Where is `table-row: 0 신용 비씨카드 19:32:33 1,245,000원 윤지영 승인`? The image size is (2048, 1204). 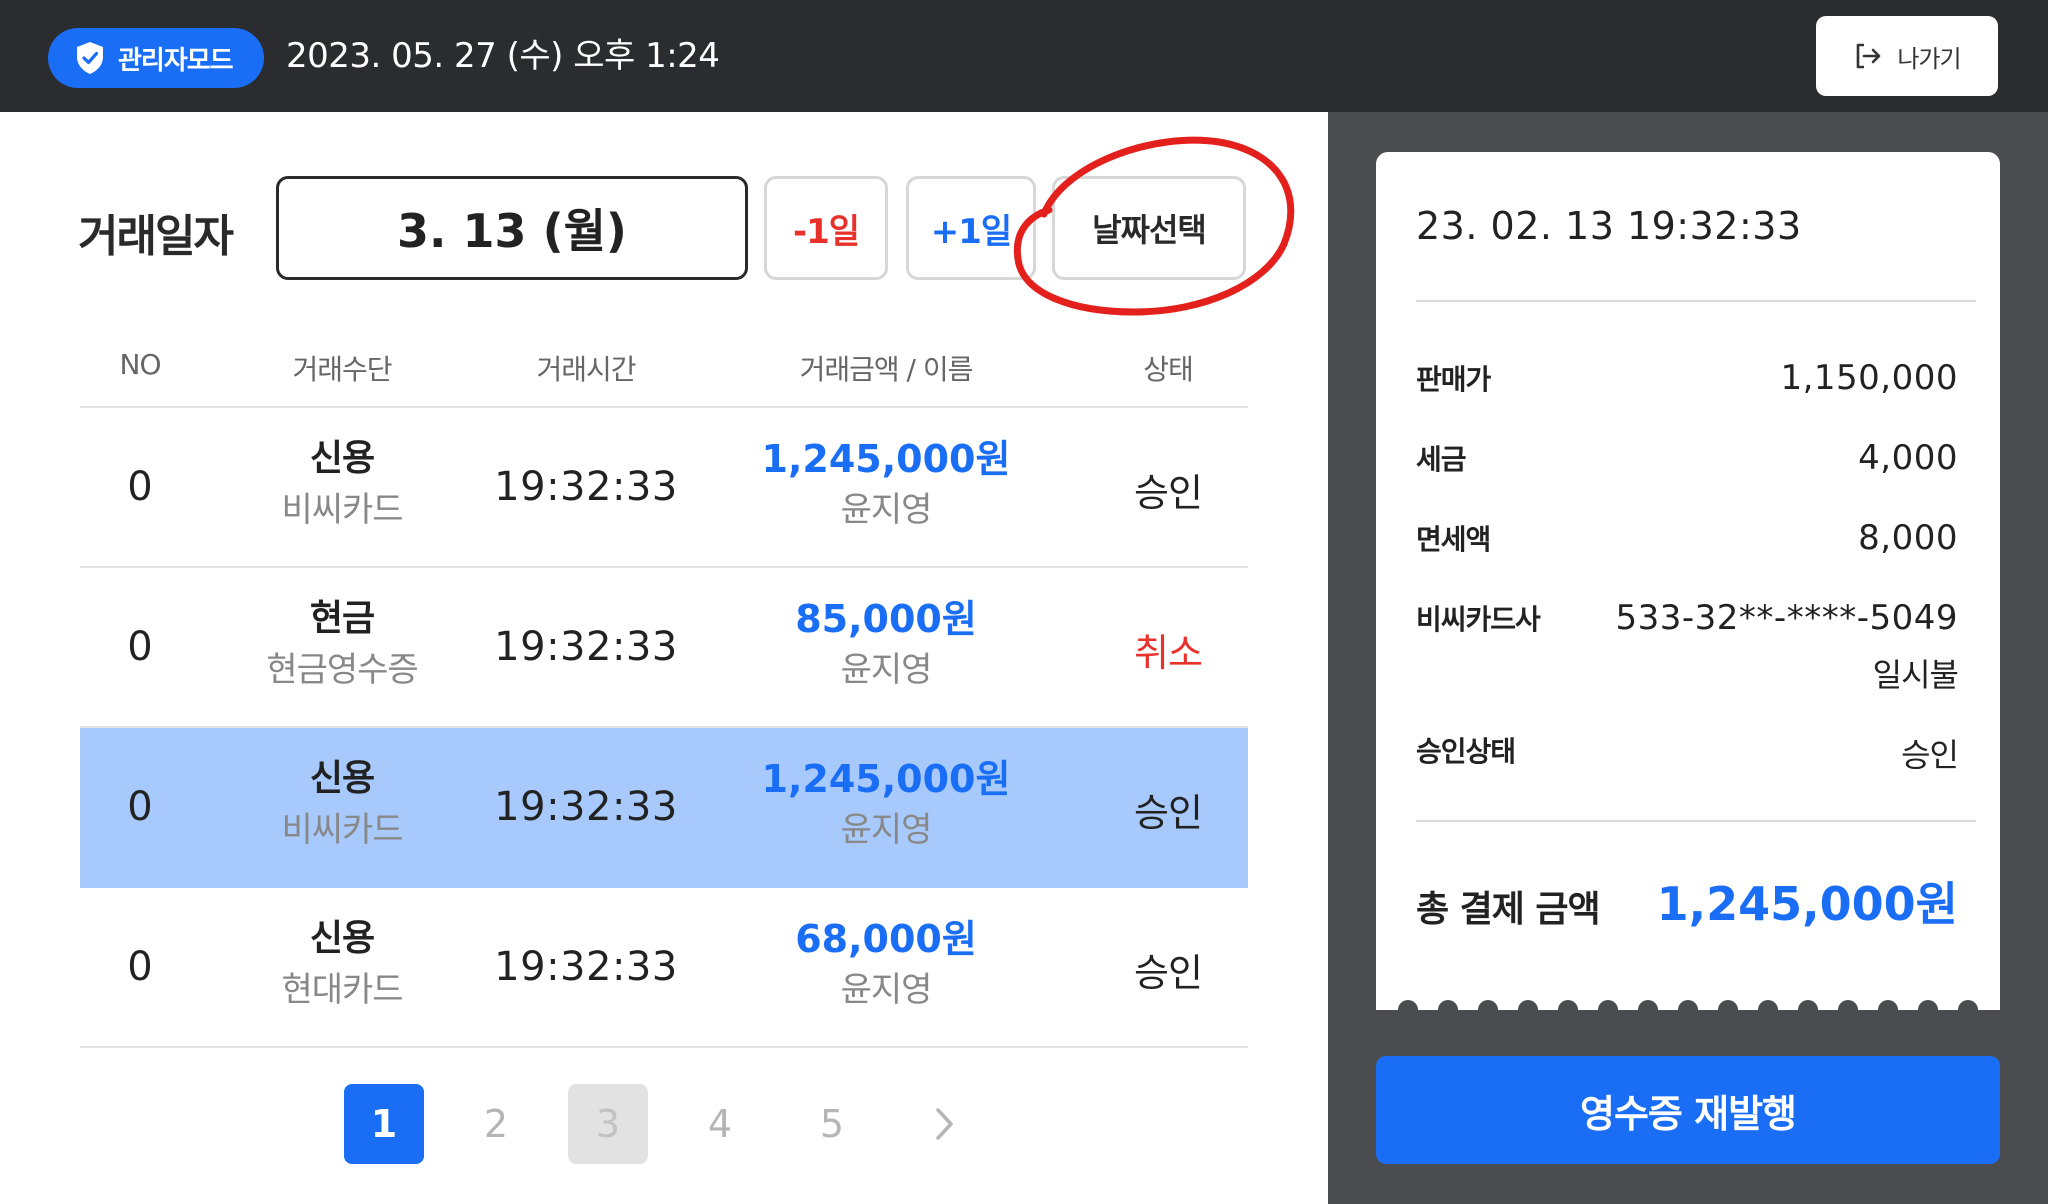
table-row: 0 신용 비씨카드 19:32:33 1,245,000원 윤지영 승인 is located at coordinates (664, 488).